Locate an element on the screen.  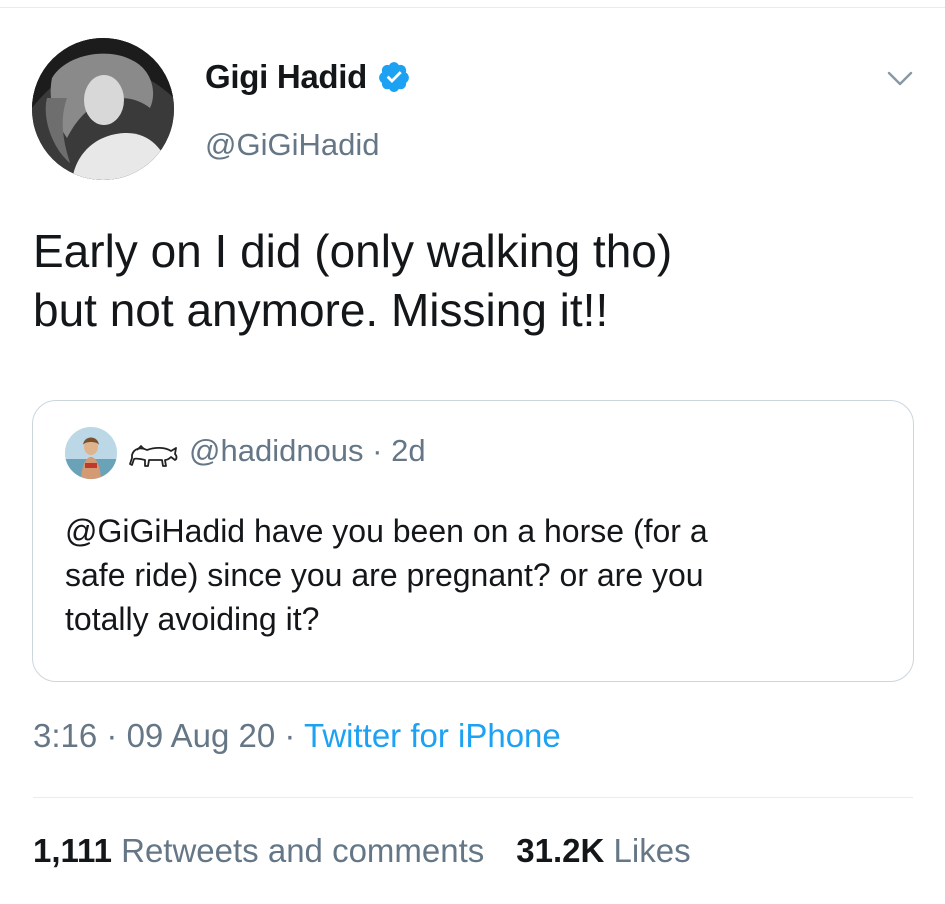
author-display-name: Gigi Hadid is located at coordinates (286, 77).